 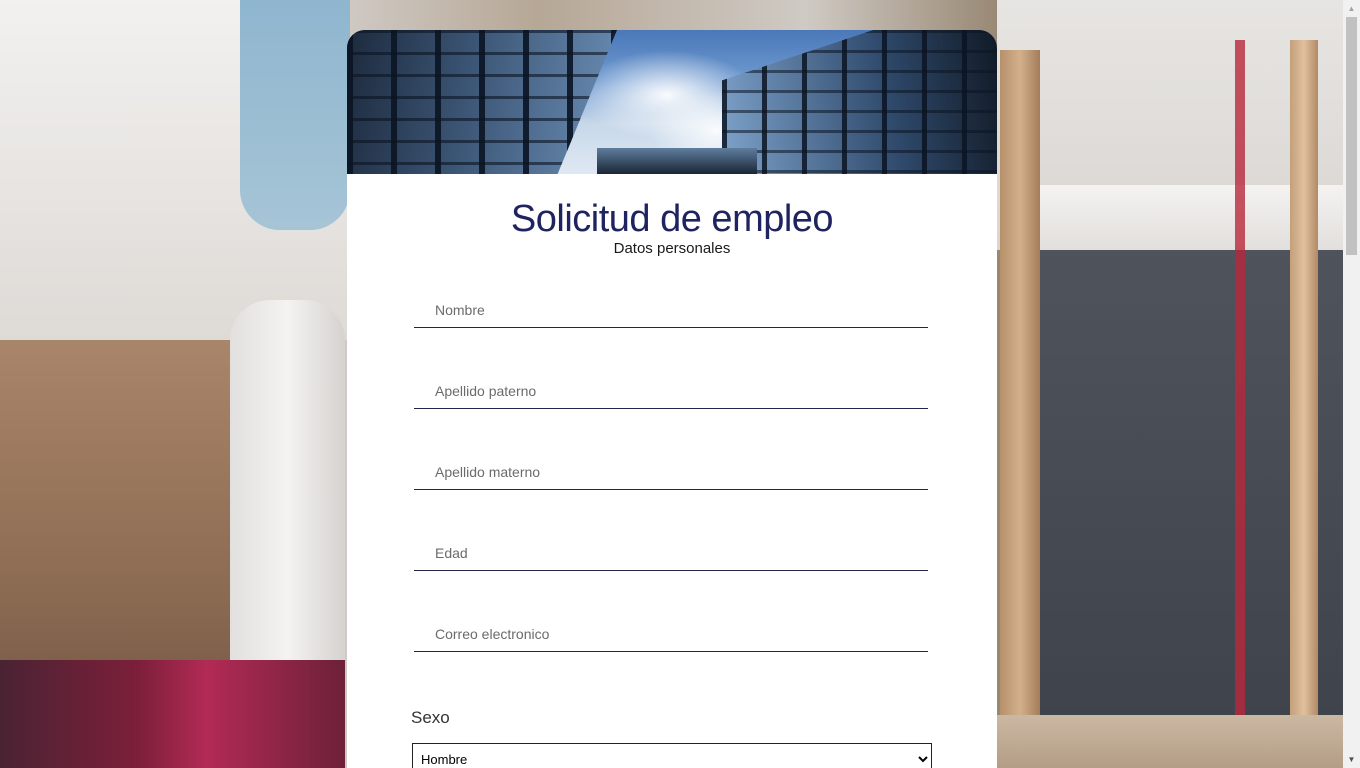 I want to click on page-scrollbar: ▲ ▼, so click(x=1351, y=384).